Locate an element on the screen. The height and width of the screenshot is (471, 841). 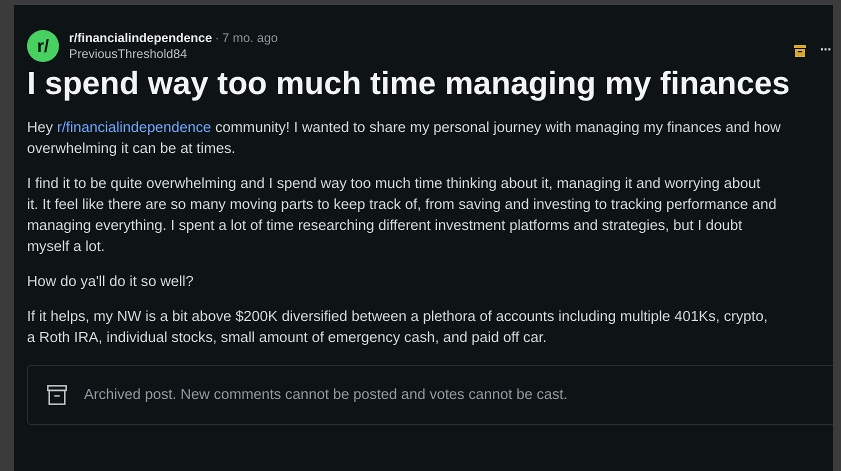
post-age: 7 mo. ago is located at coordinates (250, 38).